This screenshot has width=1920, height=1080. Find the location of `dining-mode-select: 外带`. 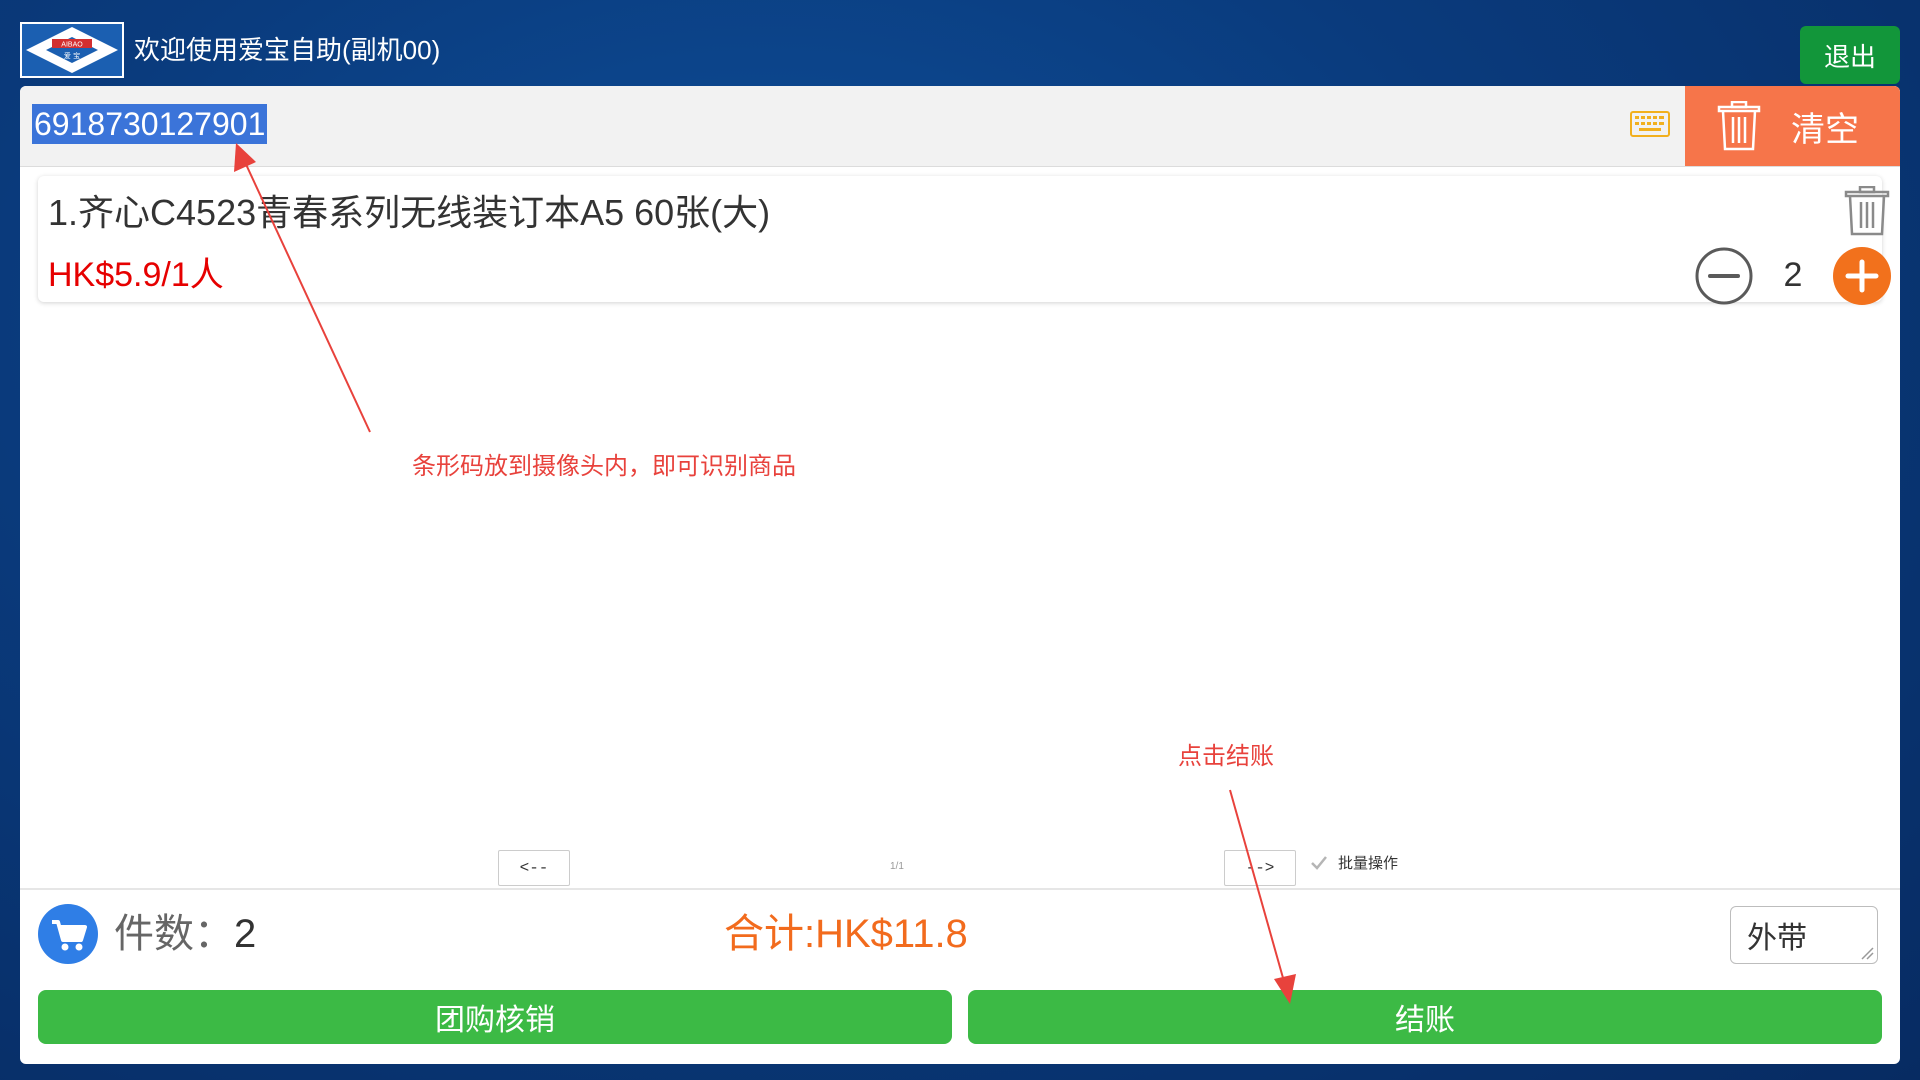

dining-mode-select: 外带 is located at coordinates (1804, 935).